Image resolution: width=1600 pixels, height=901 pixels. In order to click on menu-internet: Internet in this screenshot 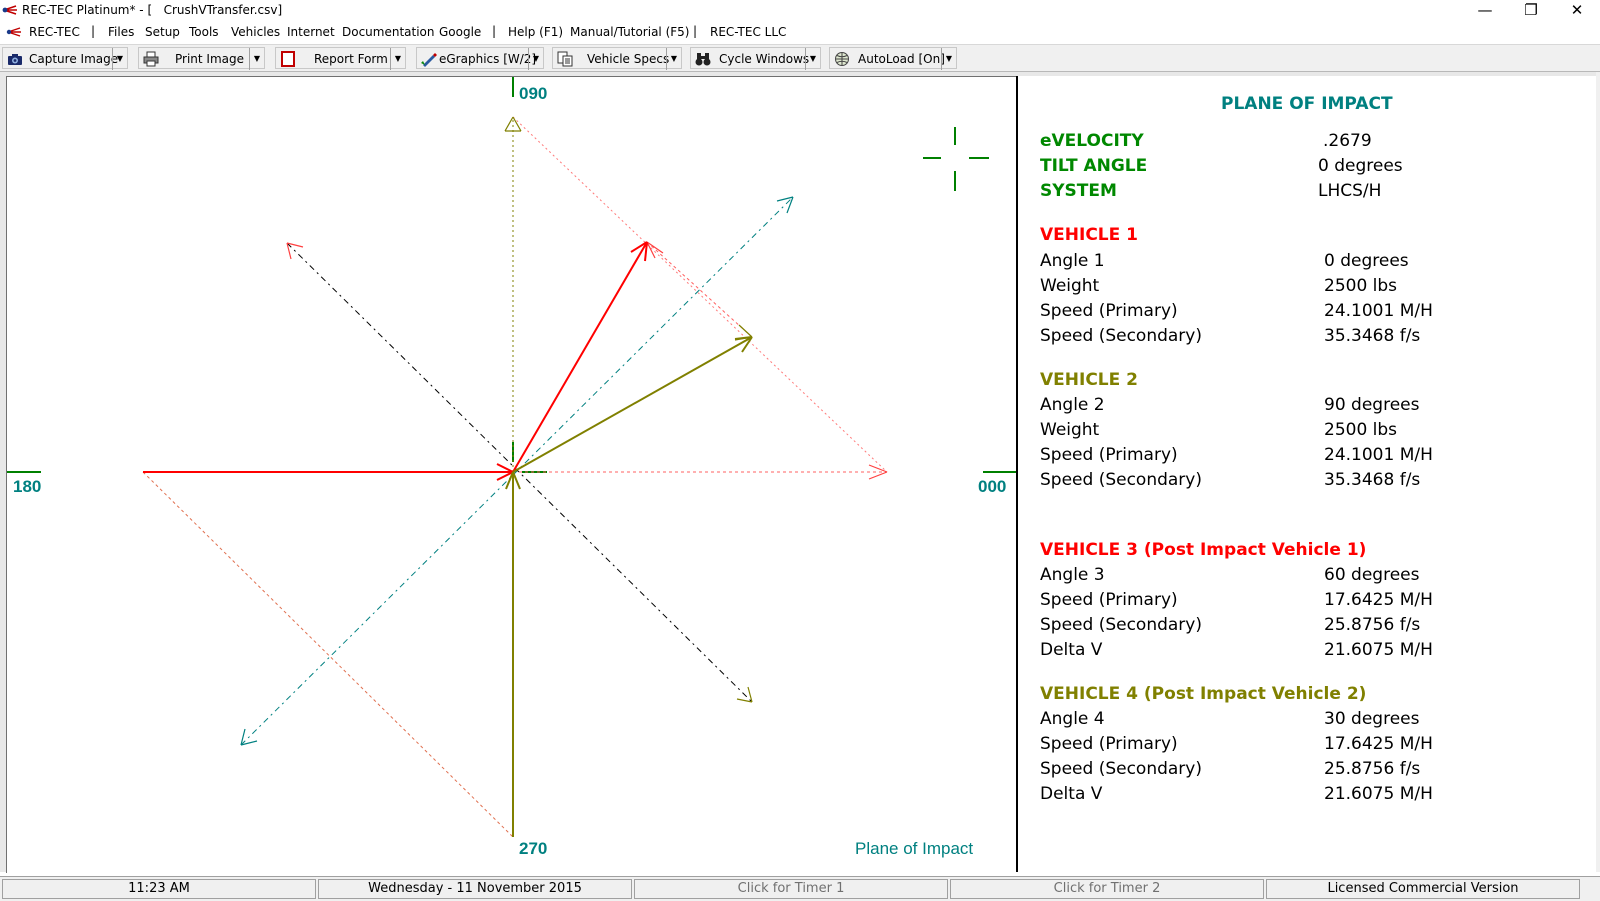, I will do `click(311, 32)`.